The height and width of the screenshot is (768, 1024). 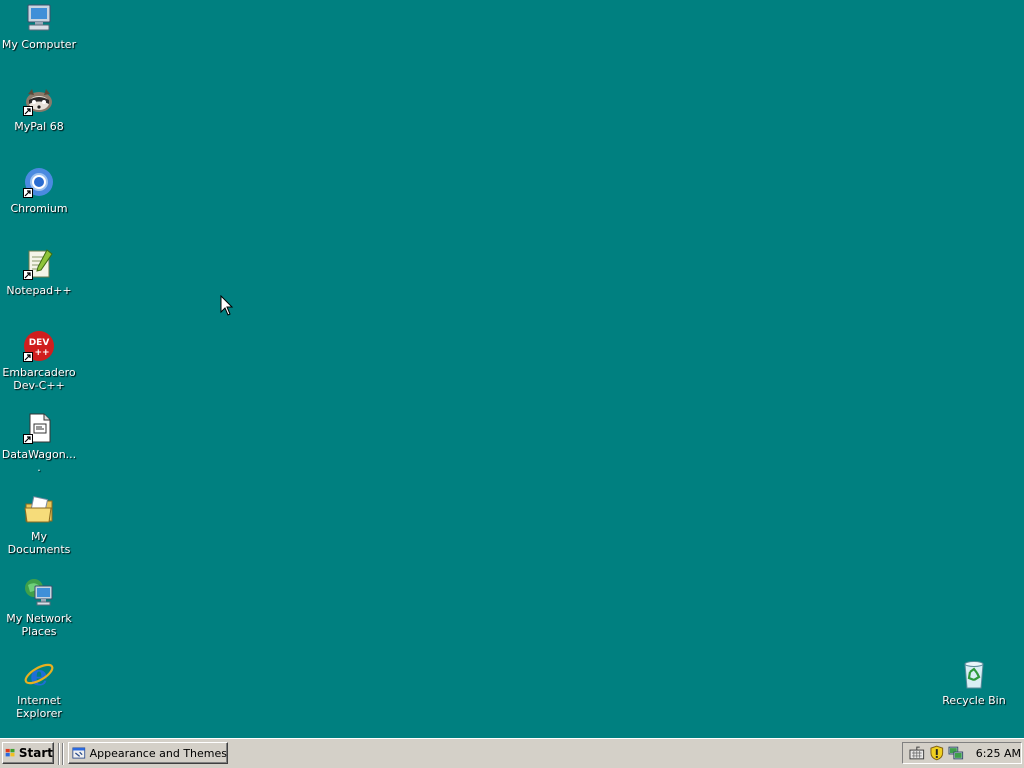 I want to click on start-label: Start, so click(x=35, y=753).